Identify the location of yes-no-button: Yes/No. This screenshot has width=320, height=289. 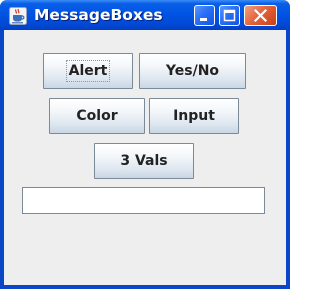
(192, 71).